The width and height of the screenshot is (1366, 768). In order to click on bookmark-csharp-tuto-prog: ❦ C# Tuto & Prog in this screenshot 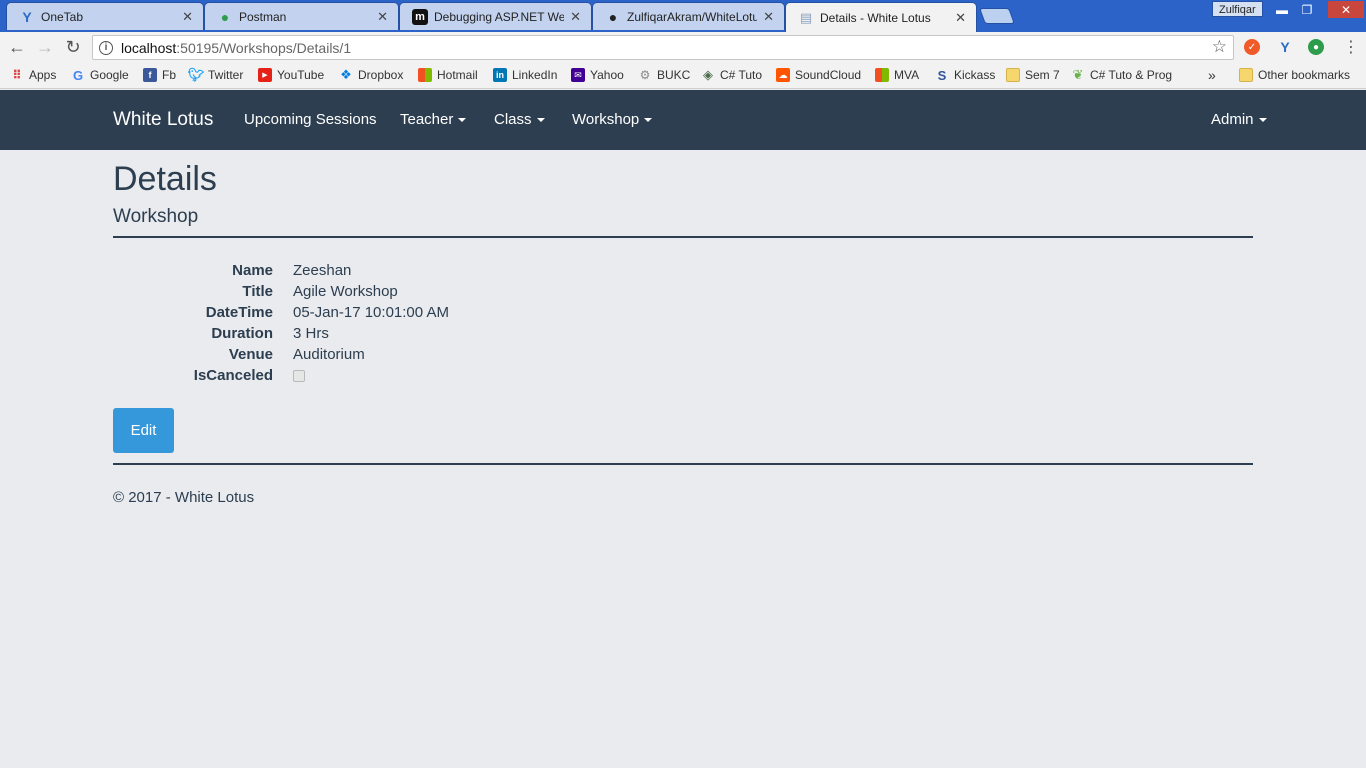, I will do `click(1122, 75)`.